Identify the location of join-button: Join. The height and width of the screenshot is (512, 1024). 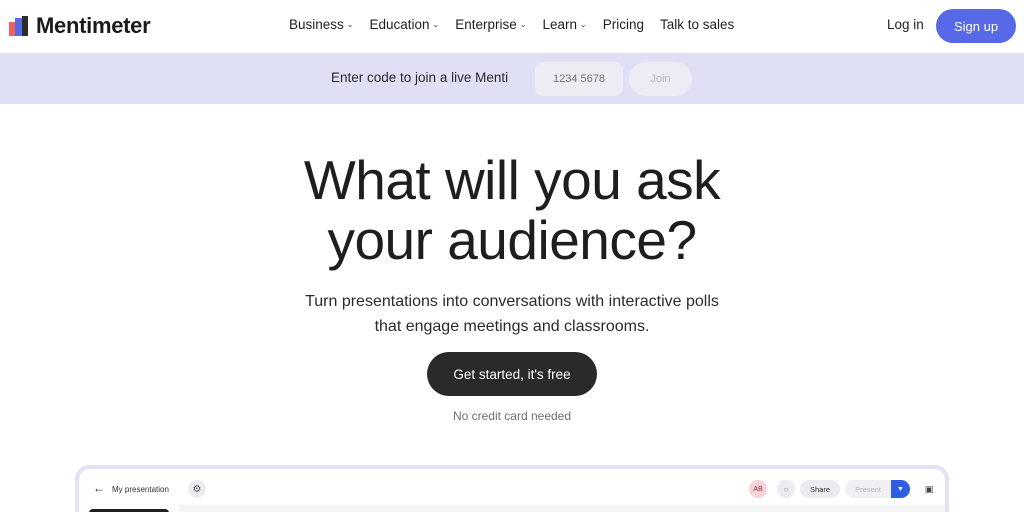
(660, 79).